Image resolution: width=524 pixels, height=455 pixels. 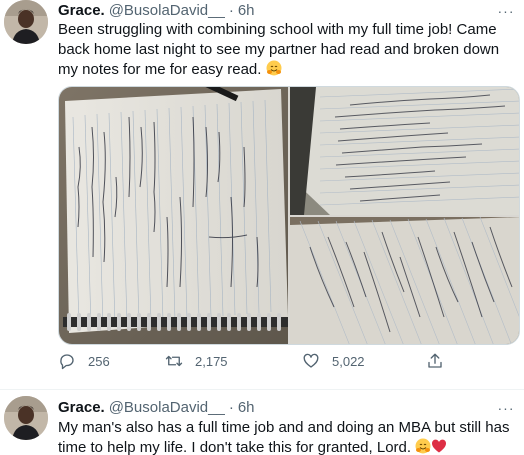 I want to click on share-button, so click(x=441, y=361).